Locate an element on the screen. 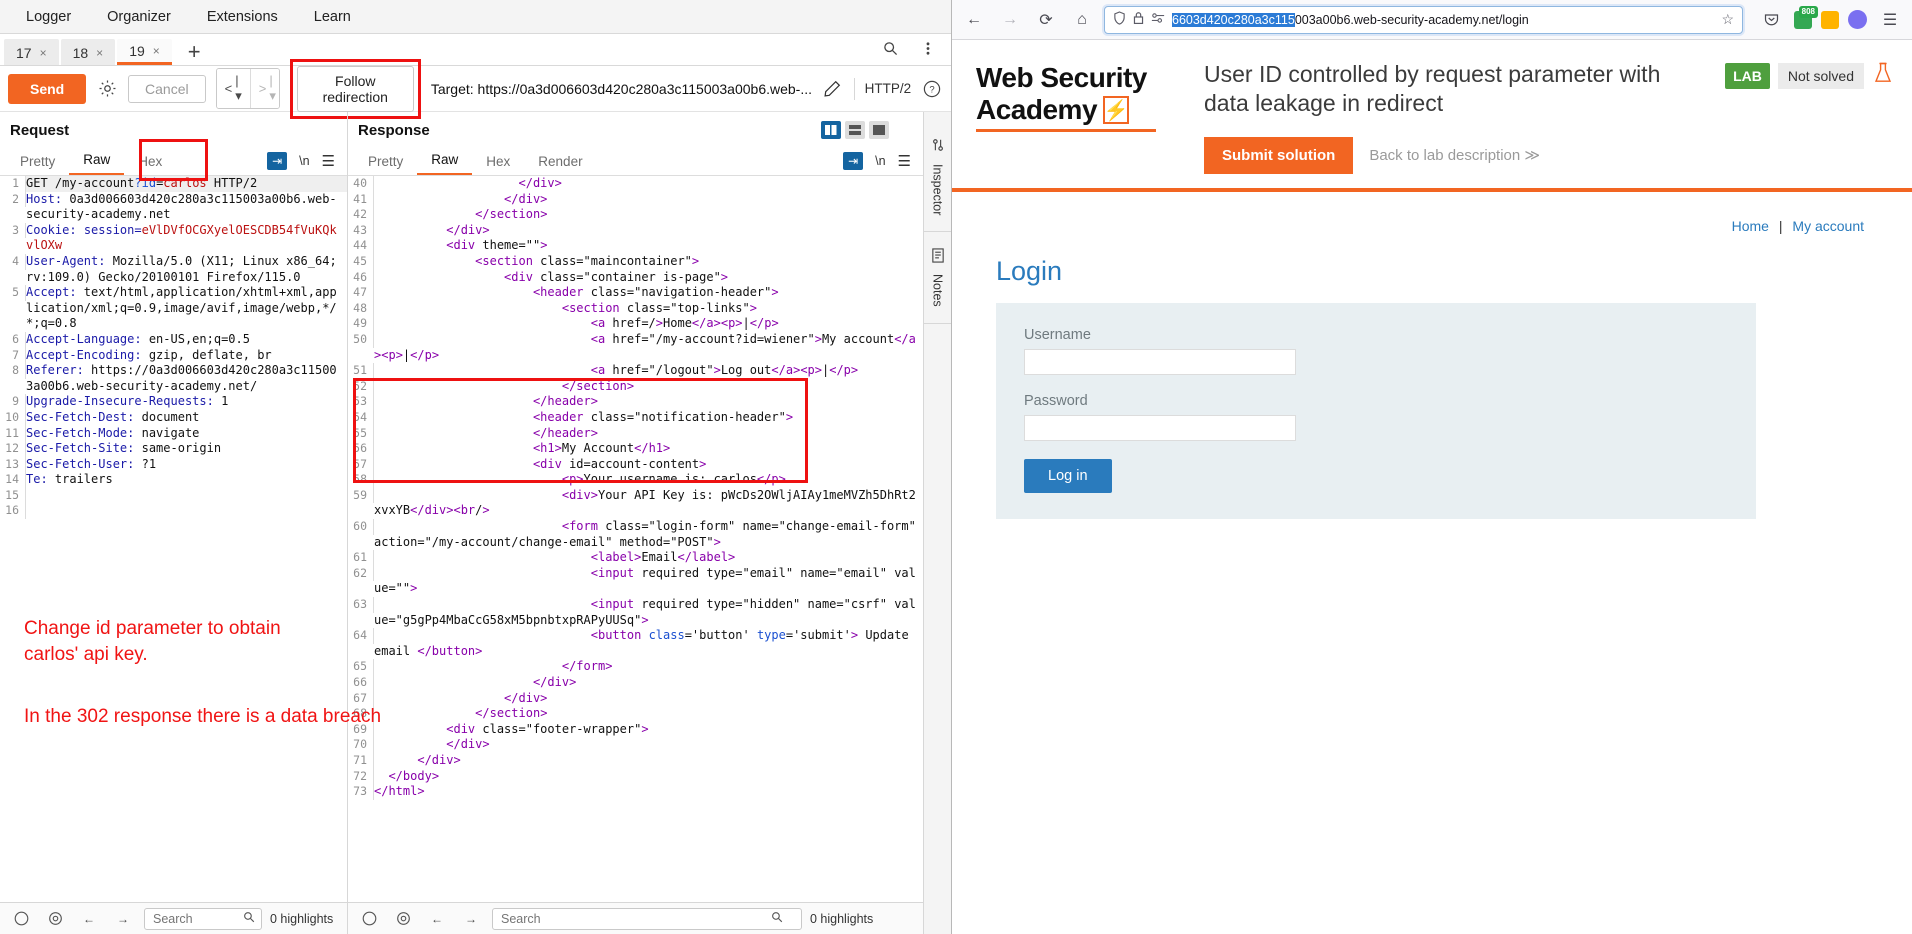 The image size is (1912, 934). link-home: Home is located at coordinates (1750, 226).